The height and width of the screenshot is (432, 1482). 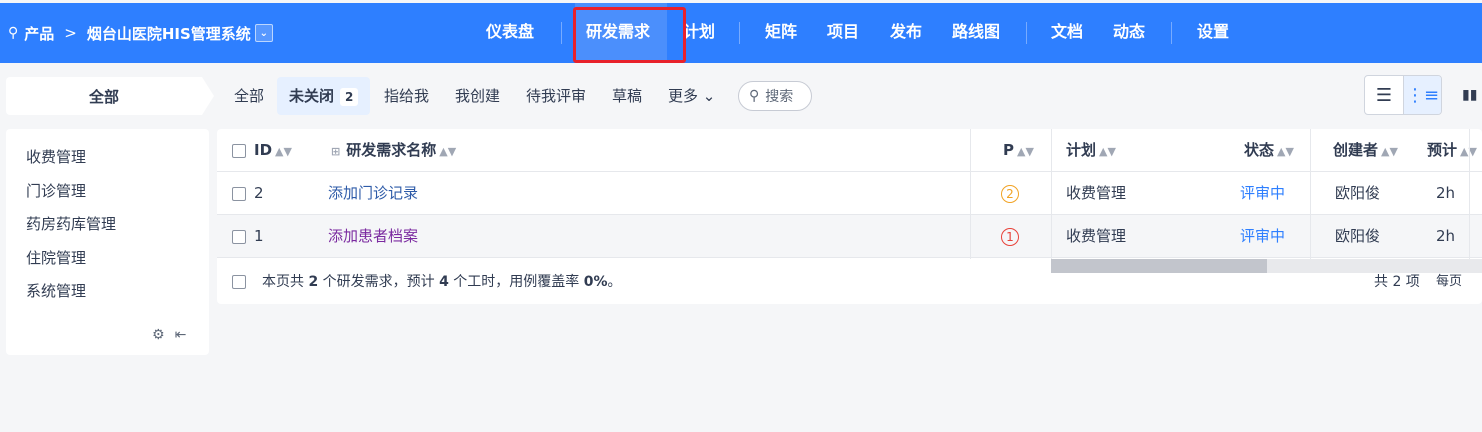 What do you see at coordinates (477, 96) in the screenshot?
I see `tab-created-by-me: 我创建` at bounding box center [477, 96].